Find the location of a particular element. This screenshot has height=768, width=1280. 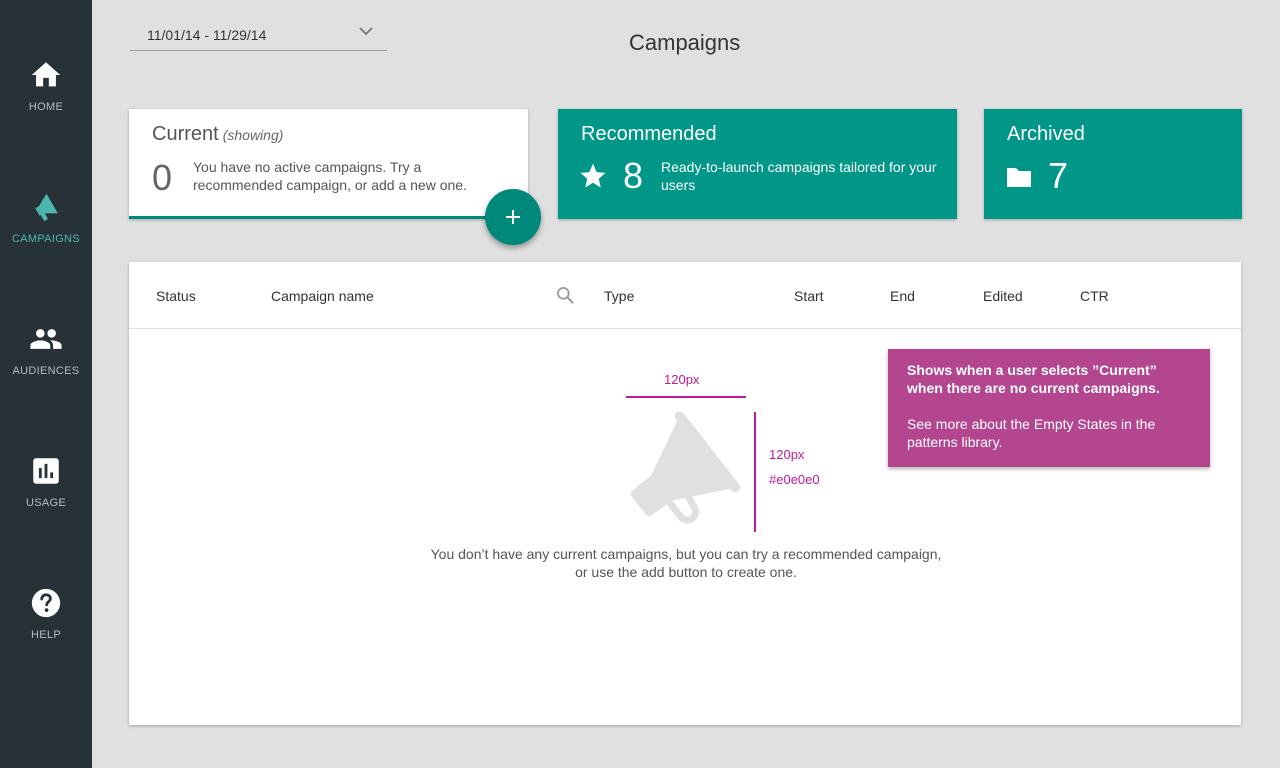

nav-item-home: HOME is located at coordinates (46, 108).